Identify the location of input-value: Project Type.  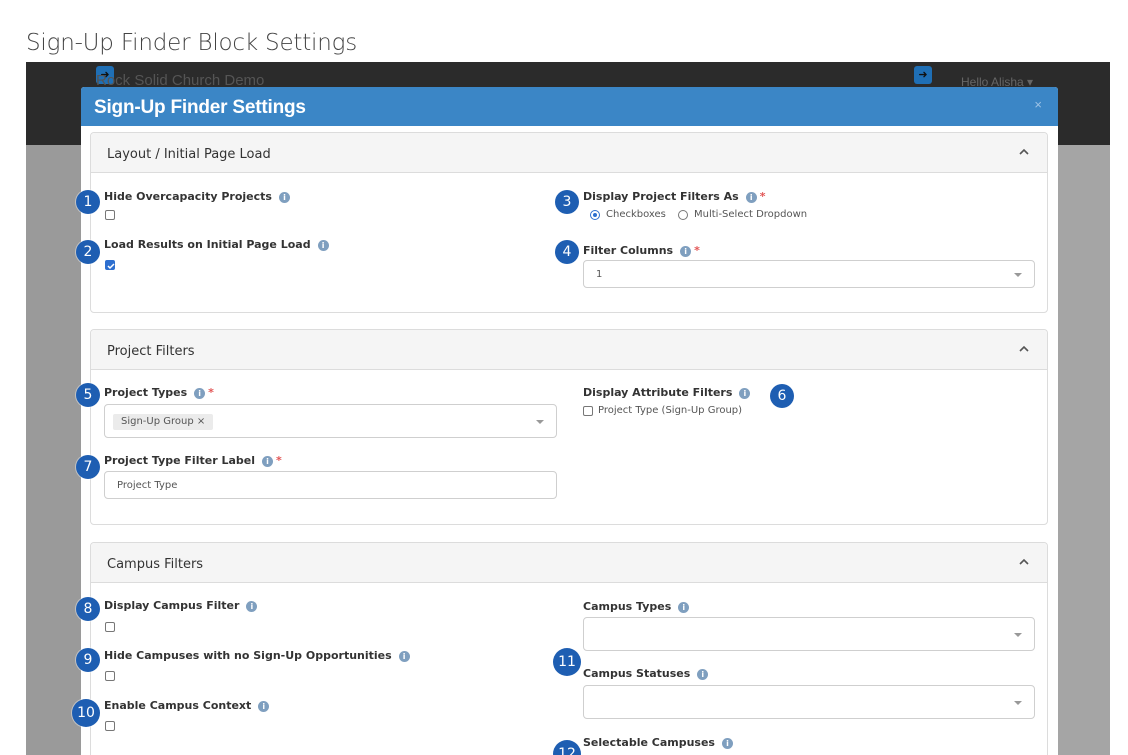
(147, 485).